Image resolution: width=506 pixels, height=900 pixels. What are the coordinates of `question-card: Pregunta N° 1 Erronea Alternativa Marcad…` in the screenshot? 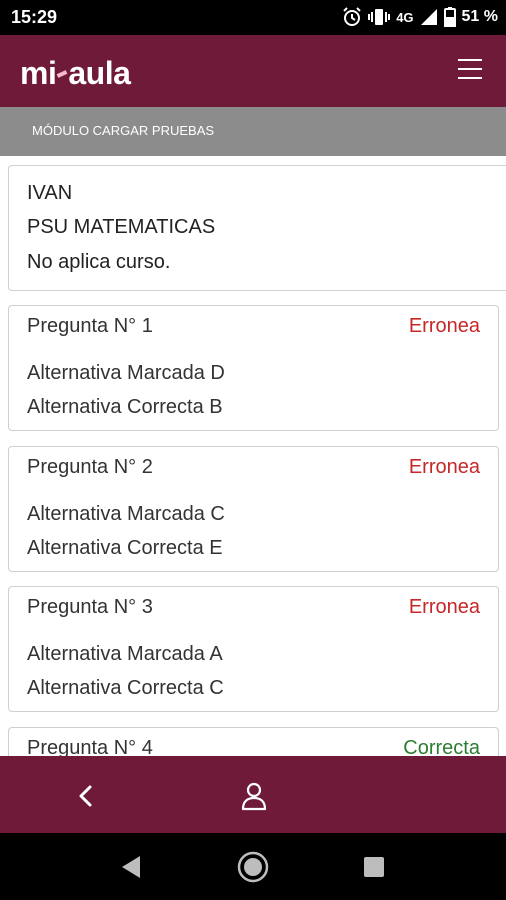 It's located at (253, 368).